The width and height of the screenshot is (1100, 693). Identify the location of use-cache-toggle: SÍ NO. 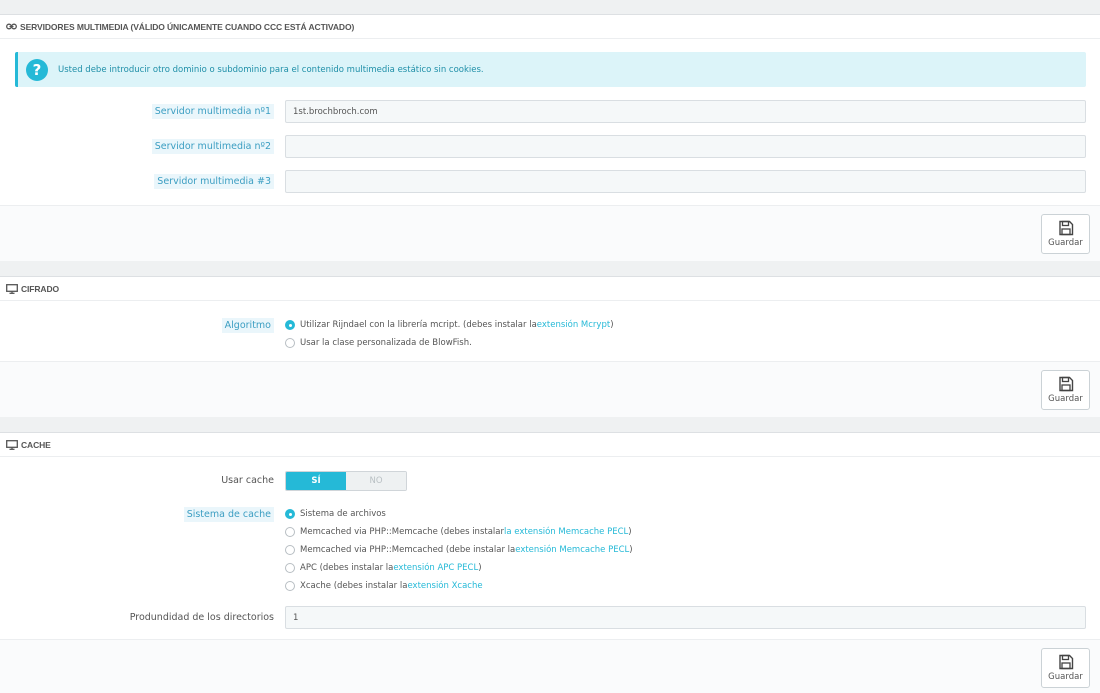
(346, 481).